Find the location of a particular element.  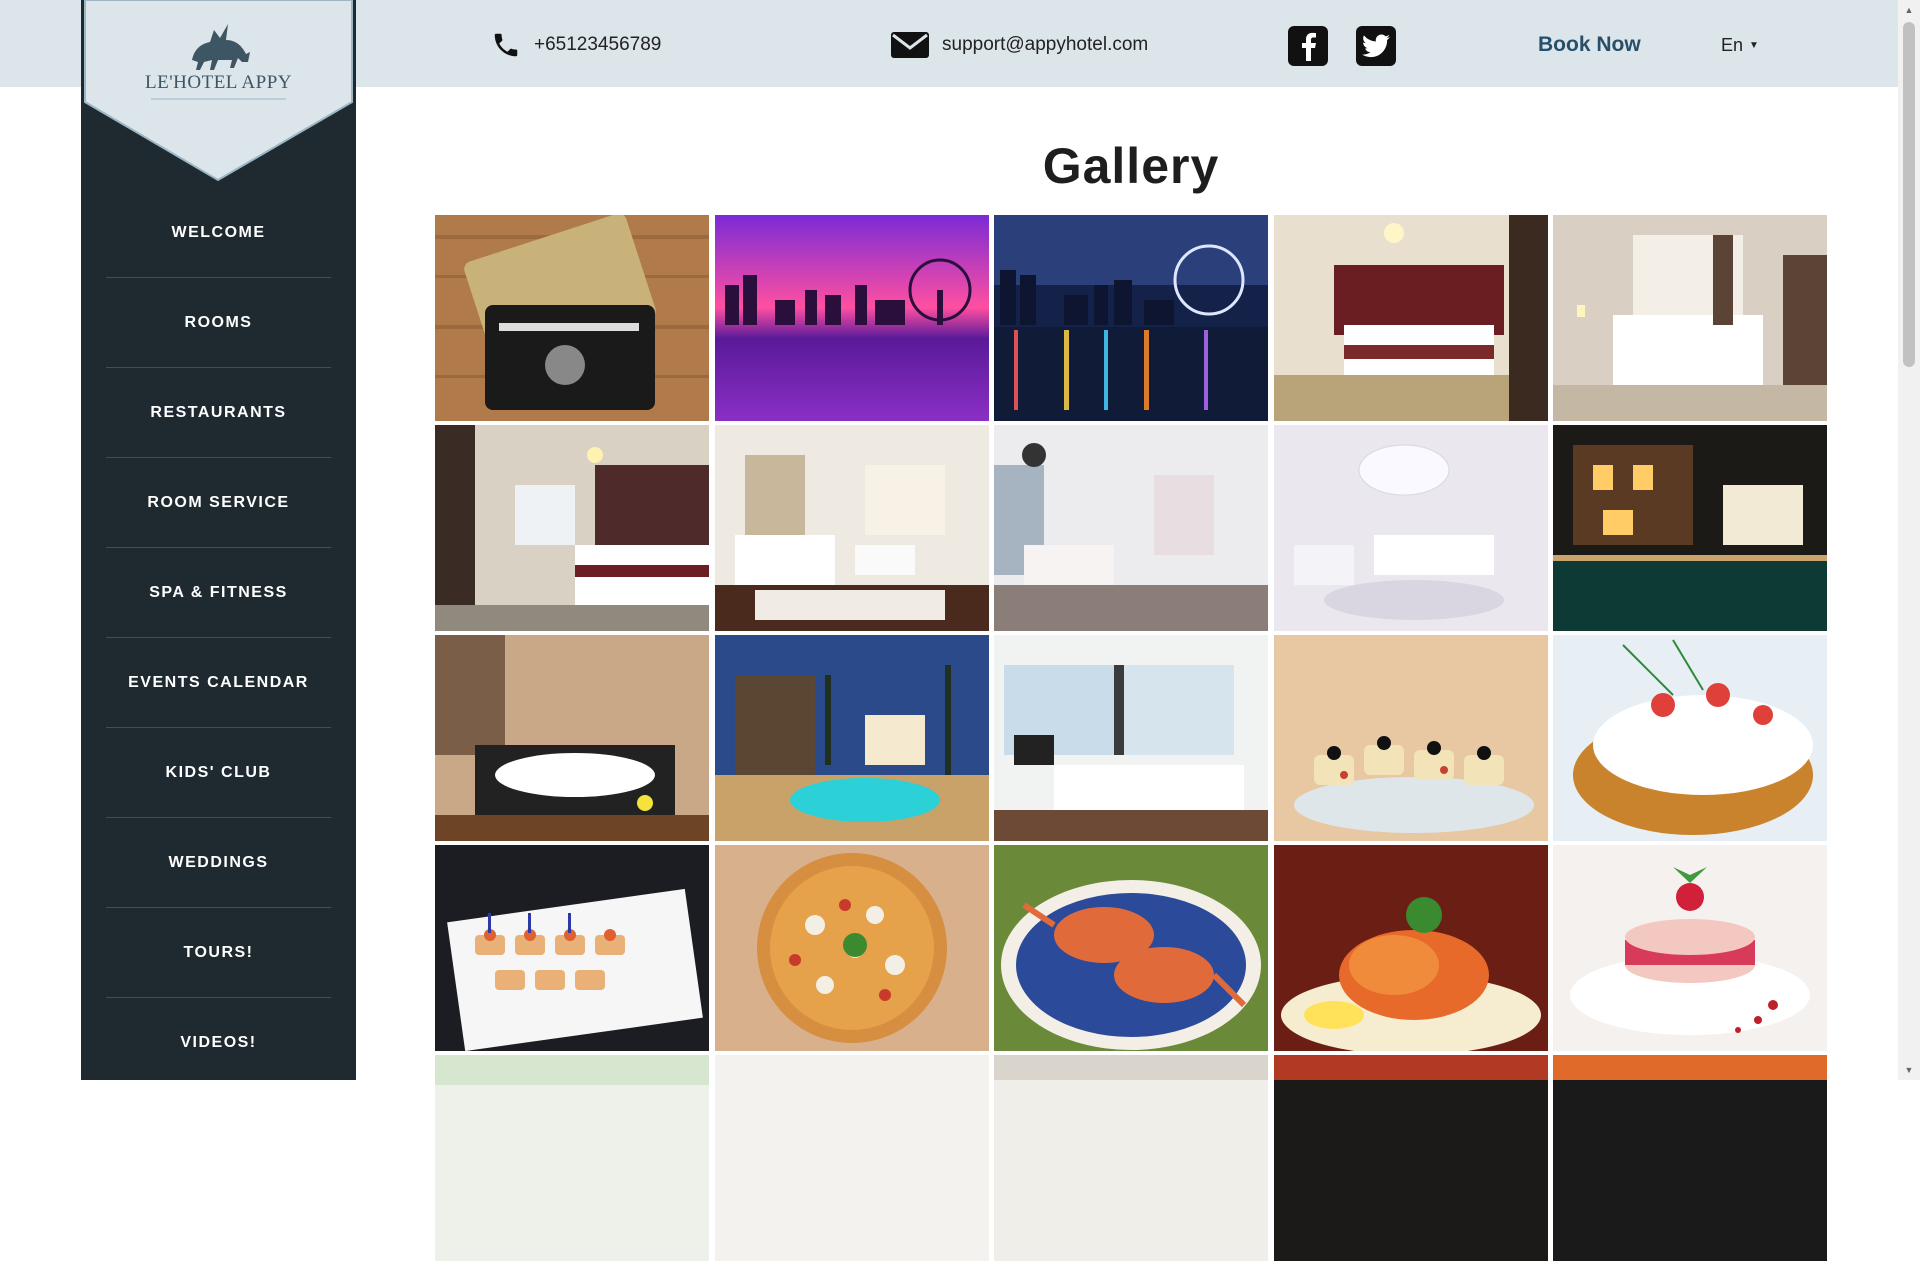

gallery-photo-cheese-tomato-bread is located at coordinates (1690, 738).